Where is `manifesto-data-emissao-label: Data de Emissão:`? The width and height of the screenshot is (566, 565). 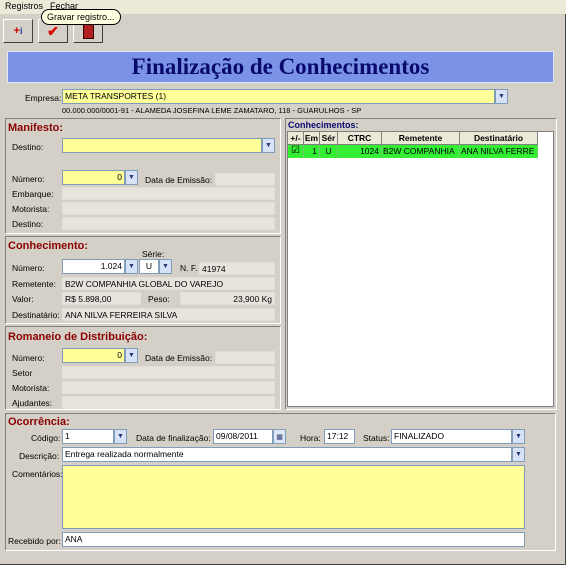 manifesto-data-emissao-label: Data de Emissão: is located at coordinates (179, 180).